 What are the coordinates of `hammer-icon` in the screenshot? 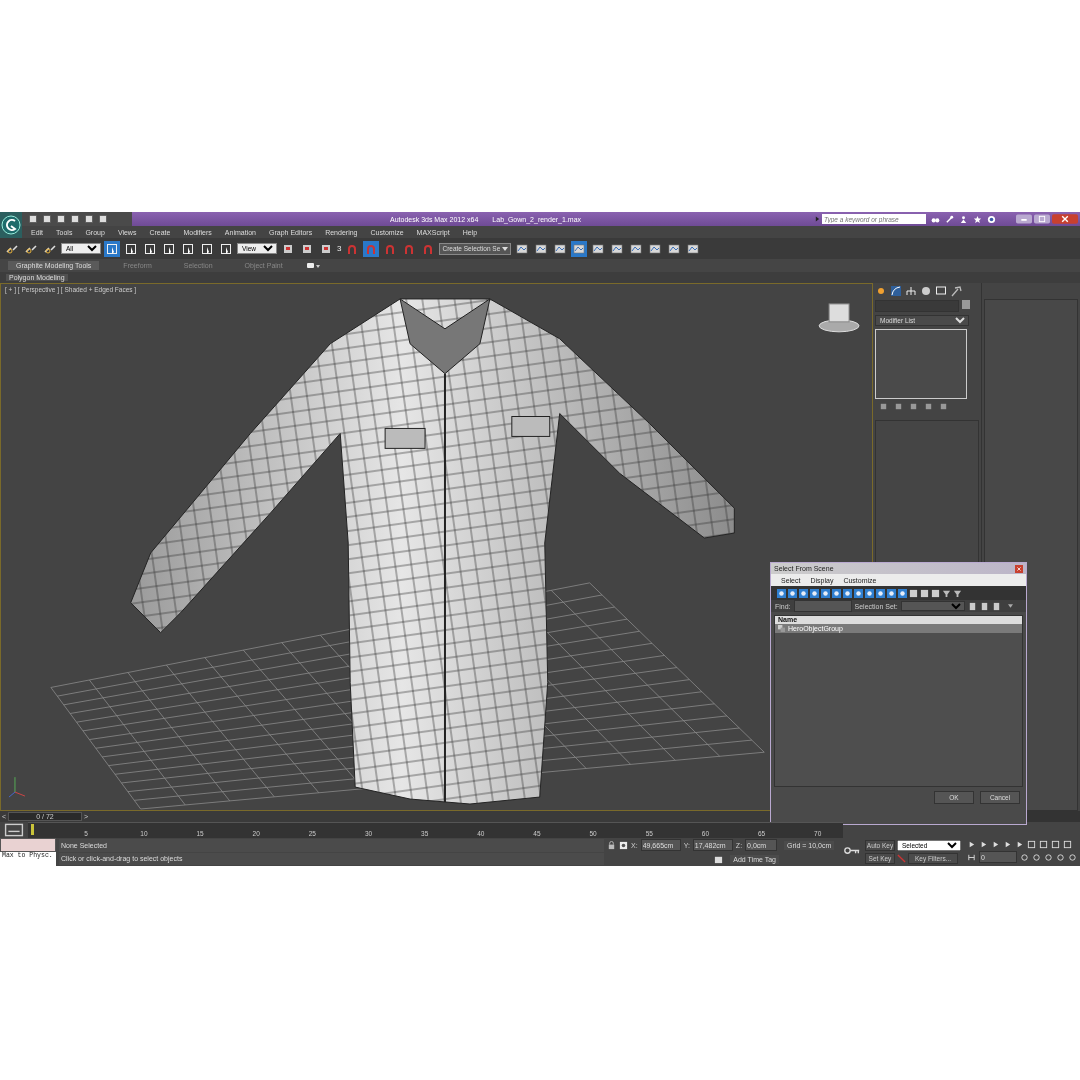 It's located at (956, 291).